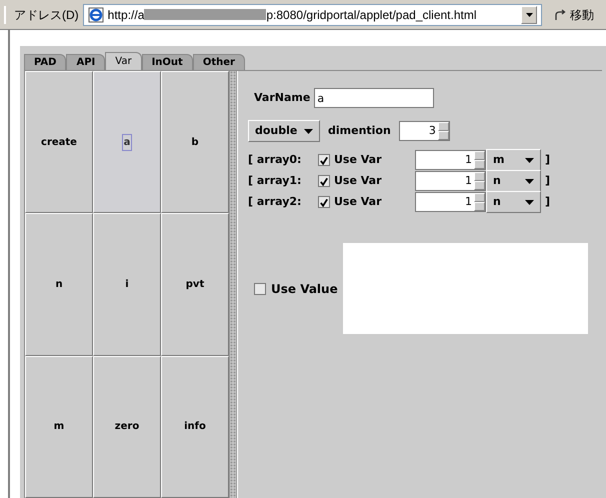 This screenshot has height=498, width=606. What do you see at coordinates (59, 284) in the screenshot?
I see `variable-button: n` at bounding box center [59, 284].